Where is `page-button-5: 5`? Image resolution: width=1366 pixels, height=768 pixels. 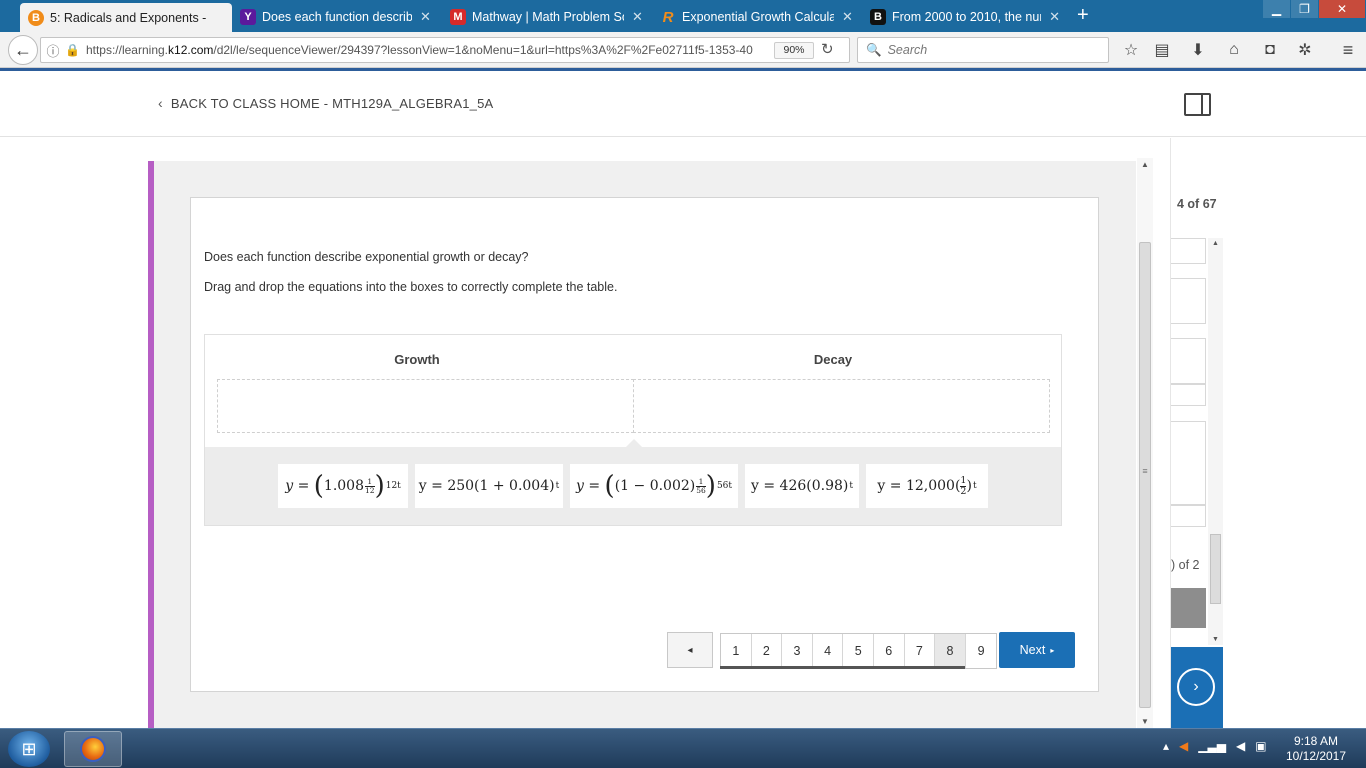
page-button-5: 5 is located at coordinates (858, 651).